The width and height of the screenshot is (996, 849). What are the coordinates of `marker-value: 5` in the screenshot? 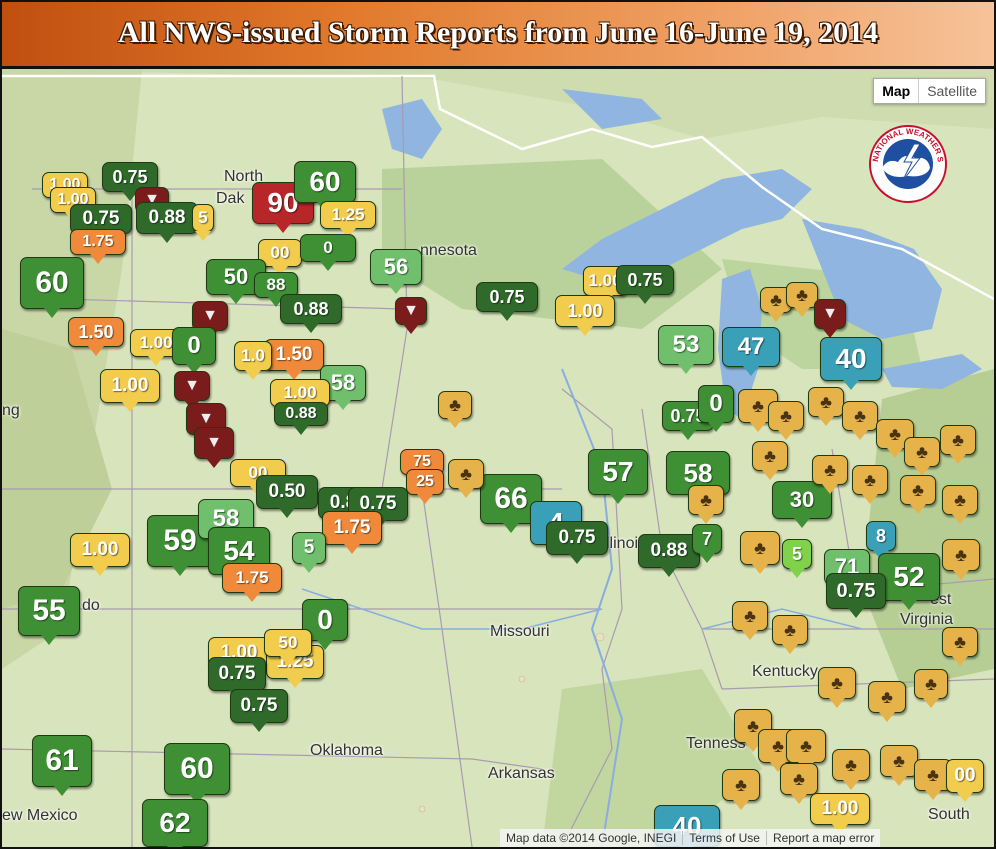 It's located at (203, 217).